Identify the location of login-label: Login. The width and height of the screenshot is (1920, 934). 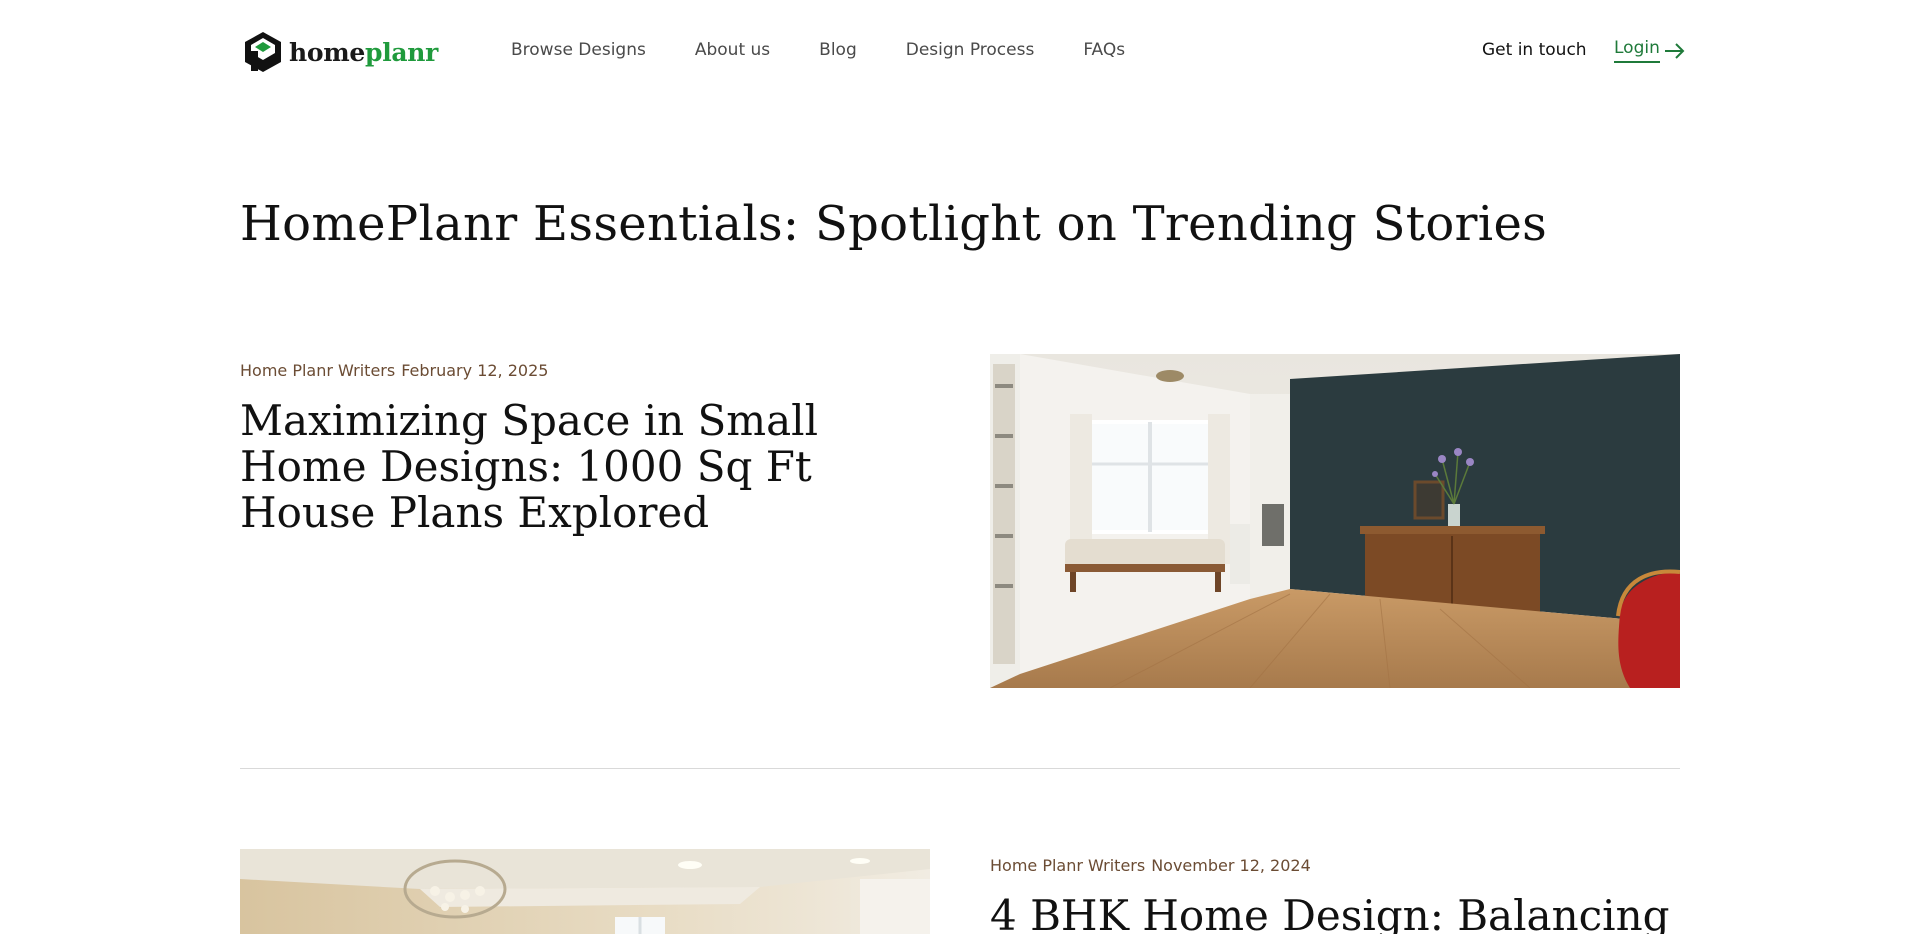
(1637, 50).